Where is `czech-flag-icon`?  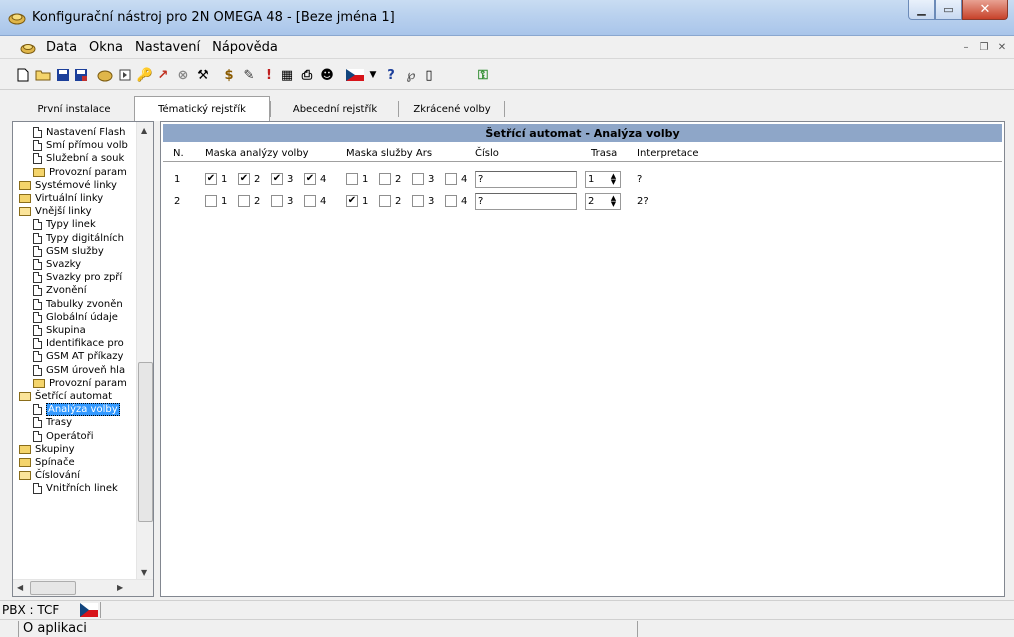 czech-flag-icon is located at coordinates (355, 75).